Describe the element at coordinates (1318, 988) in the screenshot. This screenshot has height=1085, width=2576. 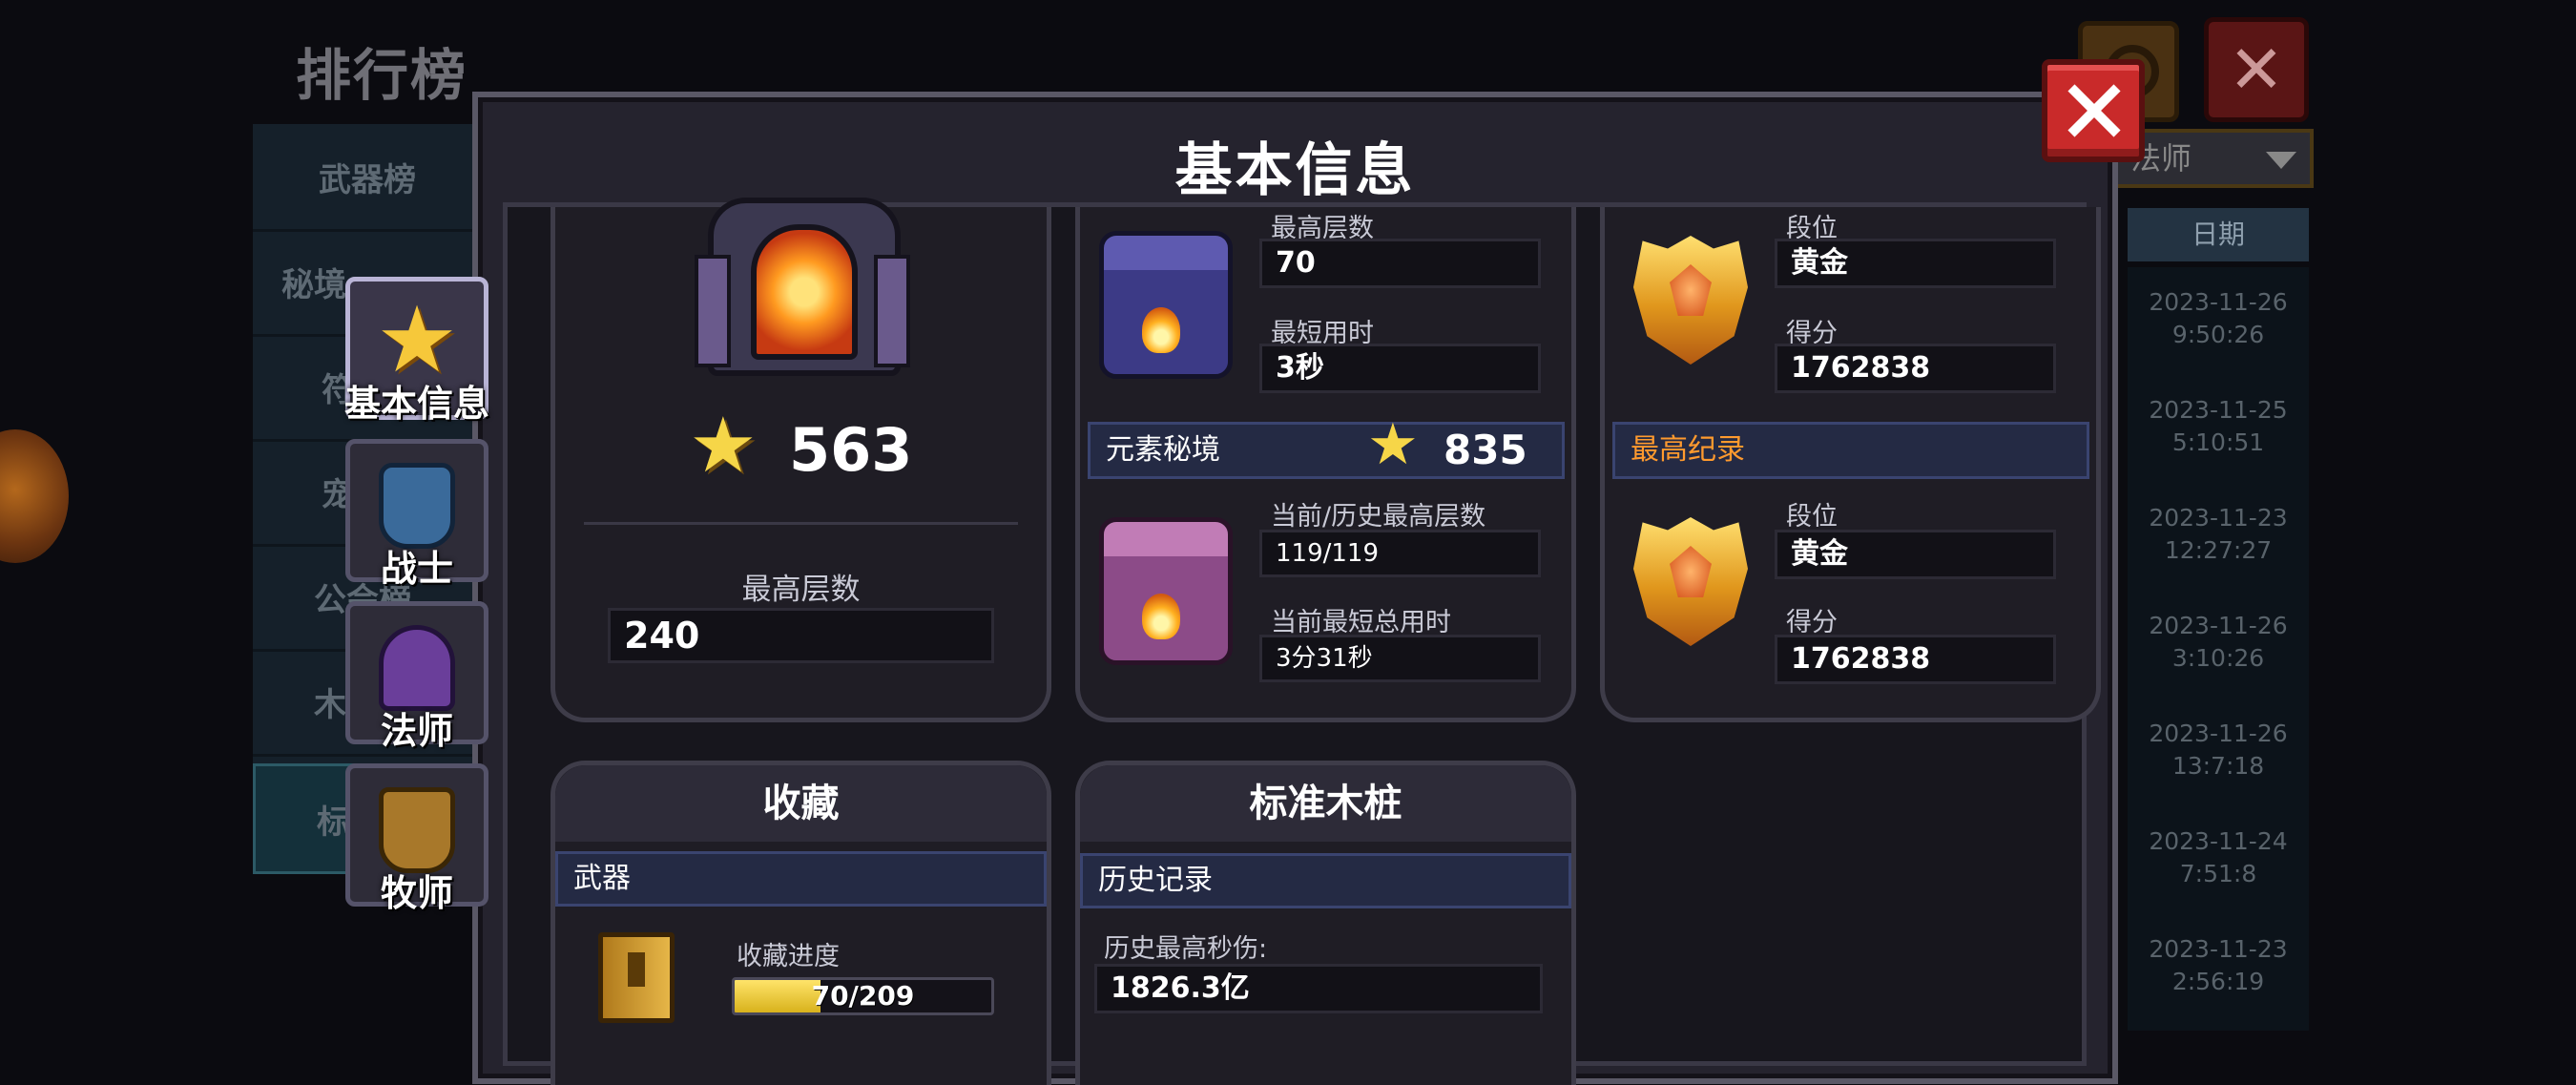
I see `dummy-dps-field: 1826.3亿` at that location.